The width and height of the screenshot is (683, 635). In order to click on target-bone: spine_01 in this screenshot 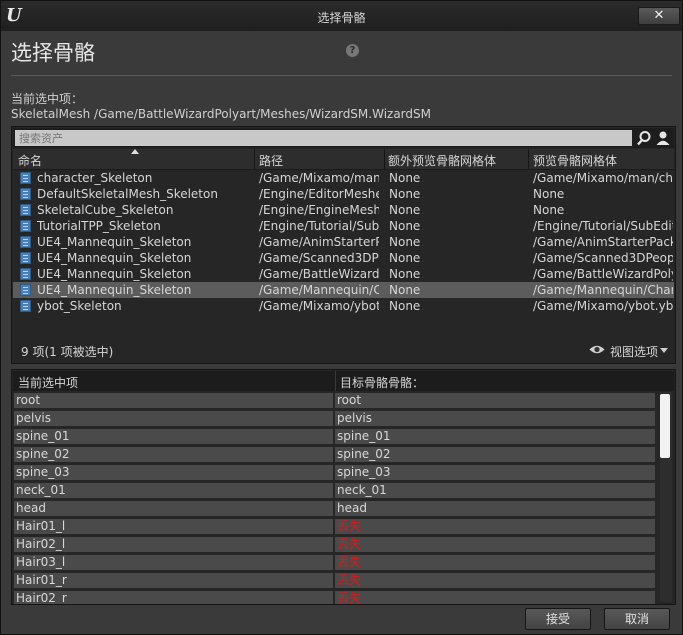, I will do `click(495, 436)`.